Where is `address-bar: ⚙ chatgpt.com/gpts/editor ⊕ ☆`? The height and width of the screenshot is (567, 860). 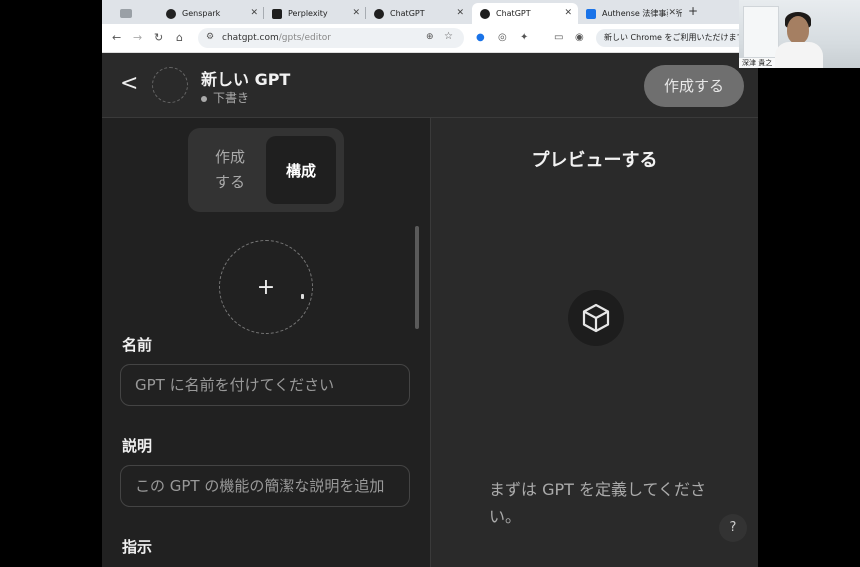
address-bar: ⚙ chatgpt.com/gpts/editor ⊕ ☆ is located at coordinates (331, 38).